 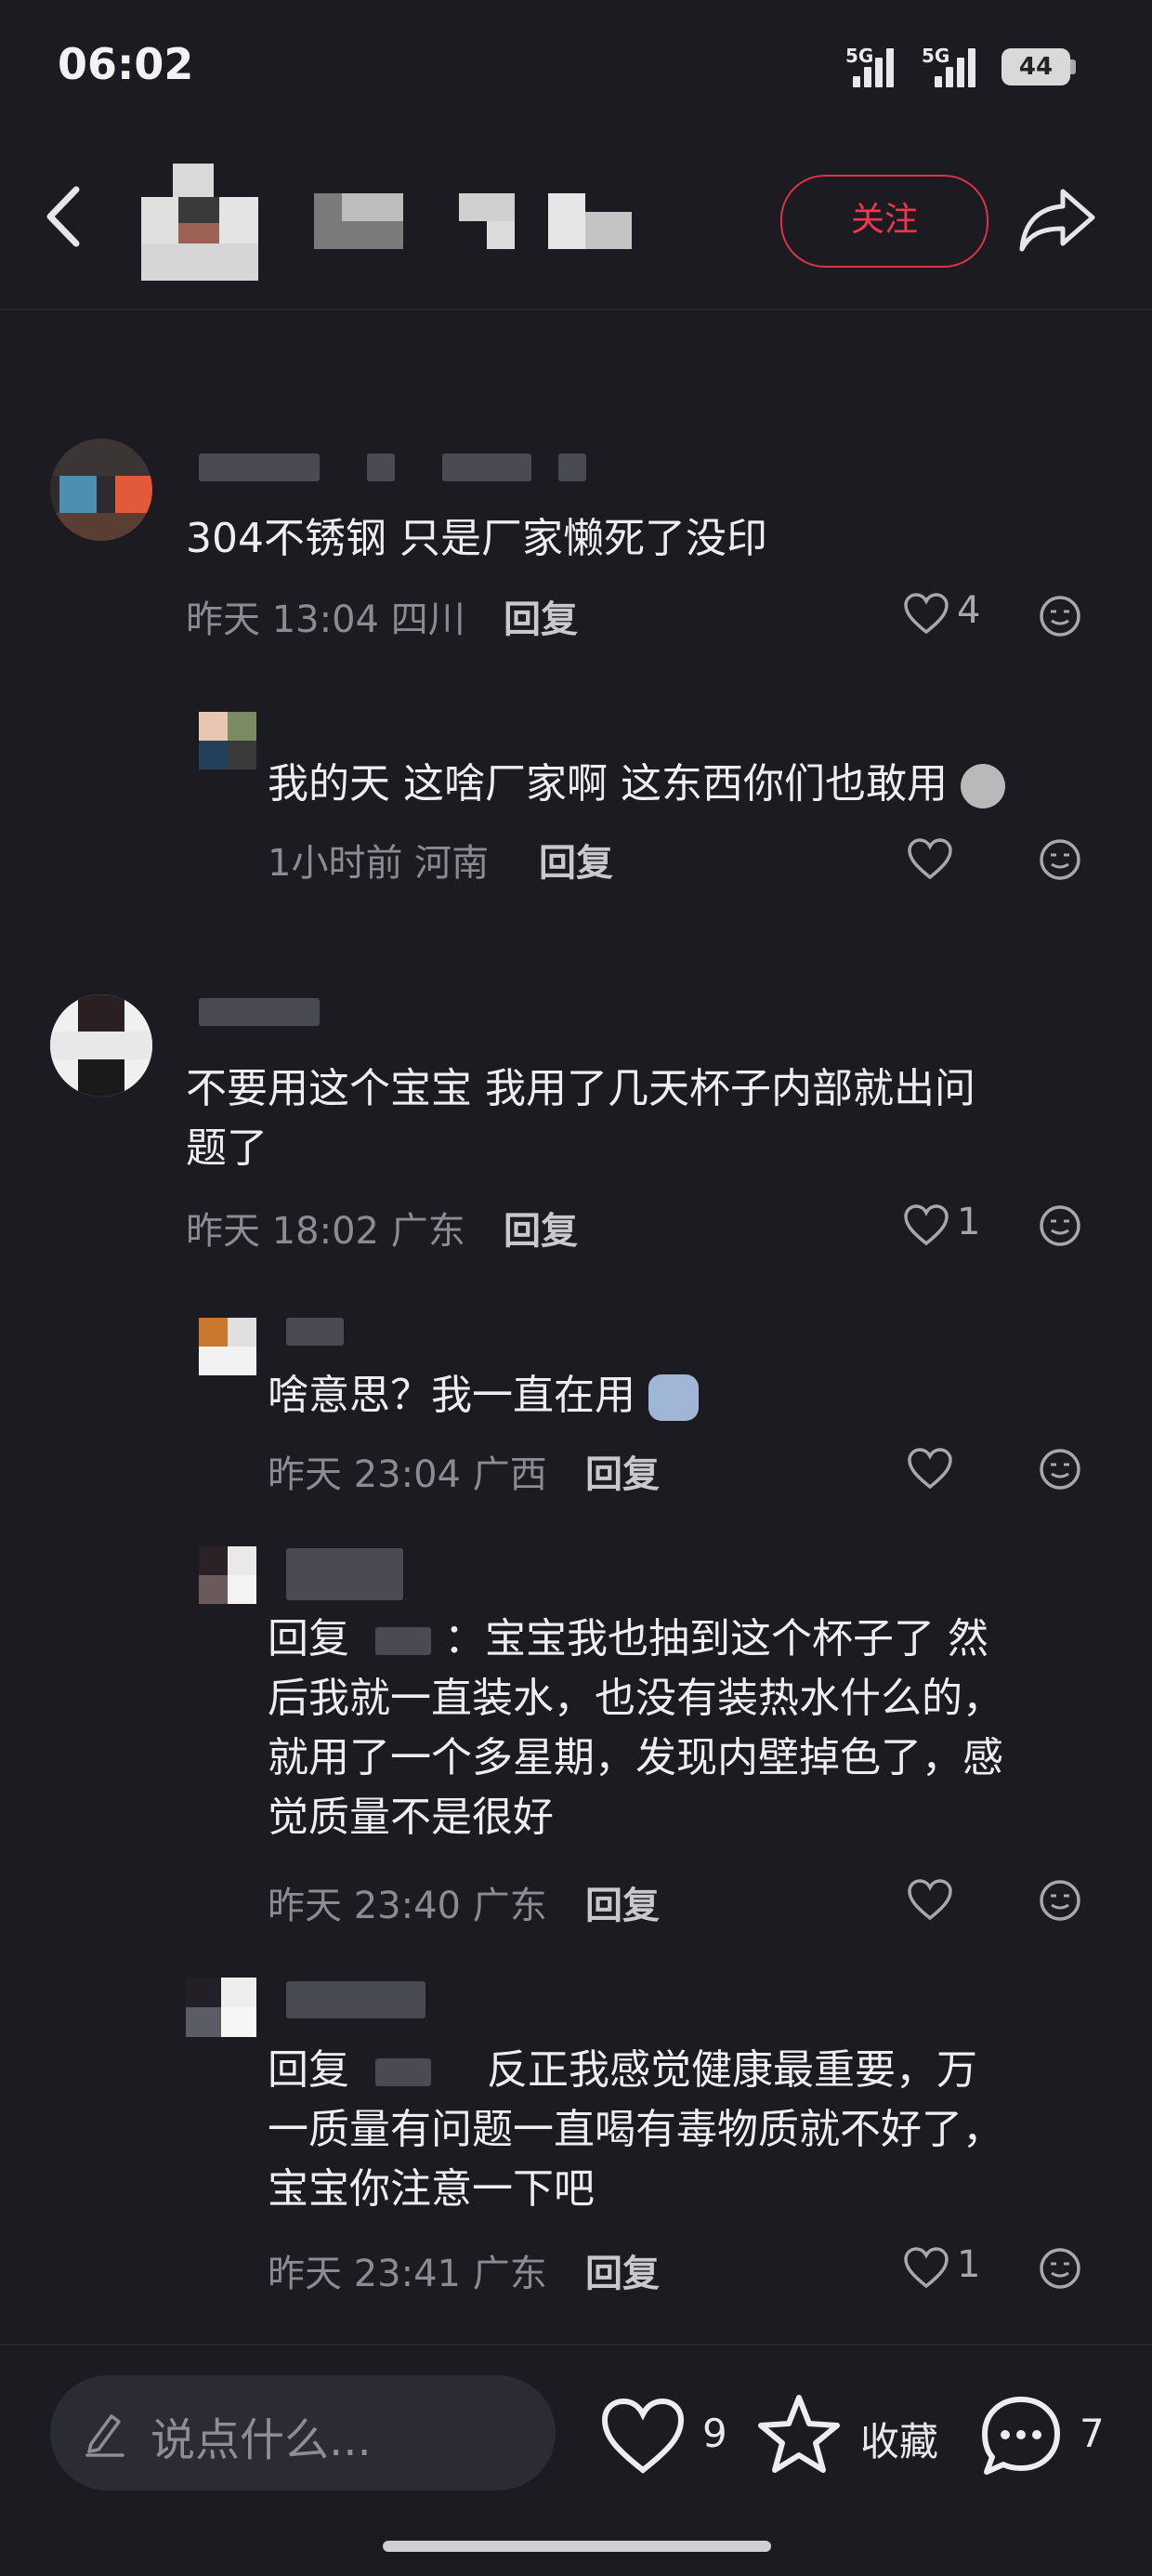 What do you see at coordinates (577, 2546) in the screenshot?
I see `home-indicator` at bounding box center [577, 2546].